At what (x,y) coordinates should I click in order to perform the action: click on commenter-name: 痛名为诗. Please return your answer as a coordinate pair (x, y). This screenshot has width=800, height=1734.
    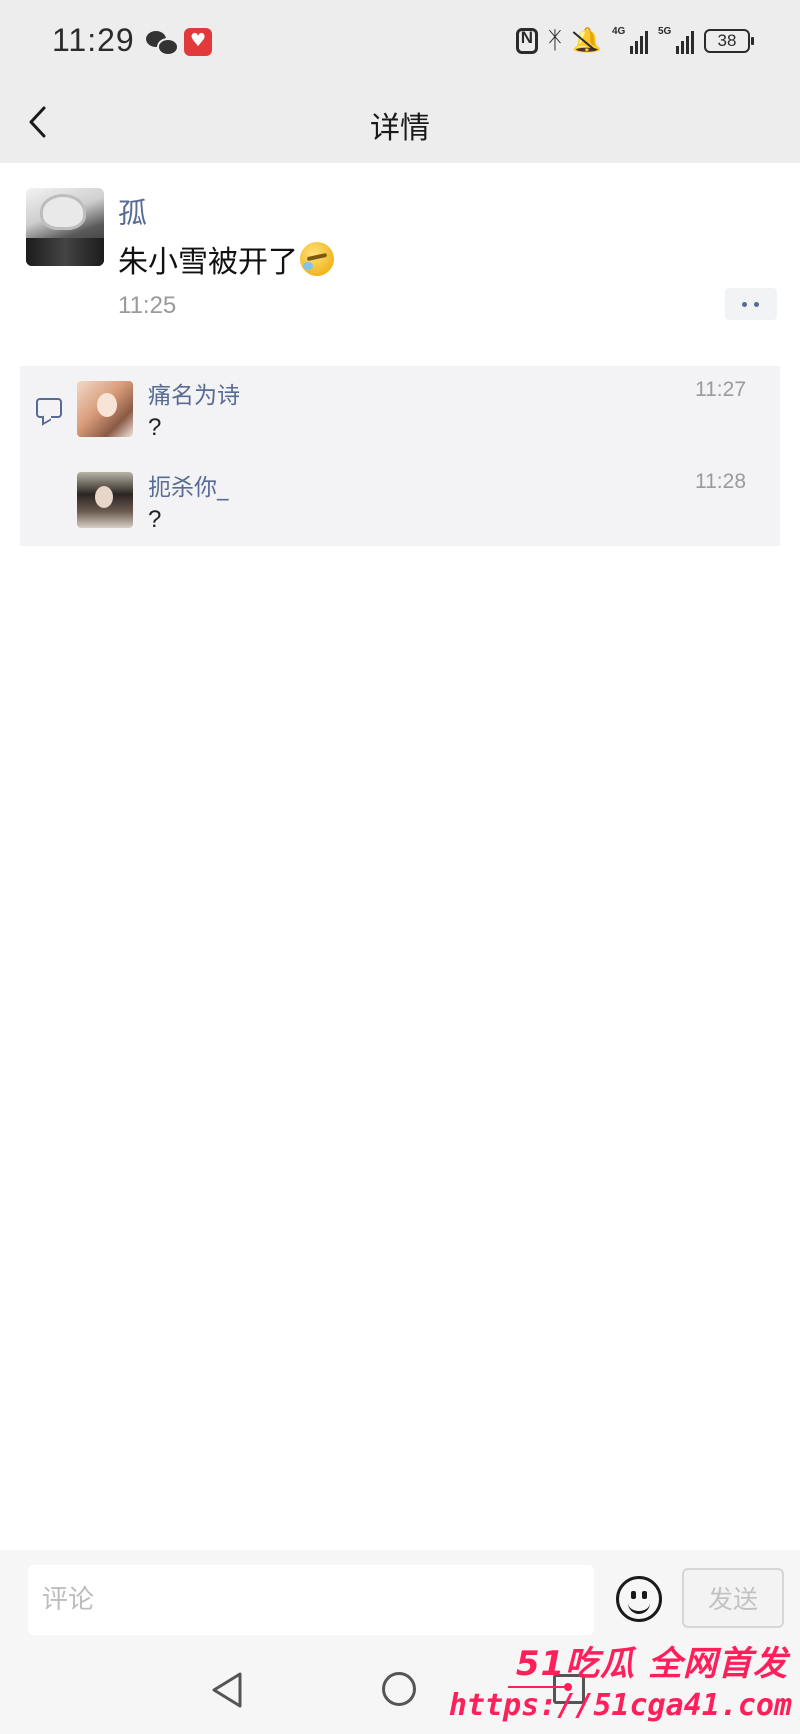
    Looking at the image, I should click on (194, 393).